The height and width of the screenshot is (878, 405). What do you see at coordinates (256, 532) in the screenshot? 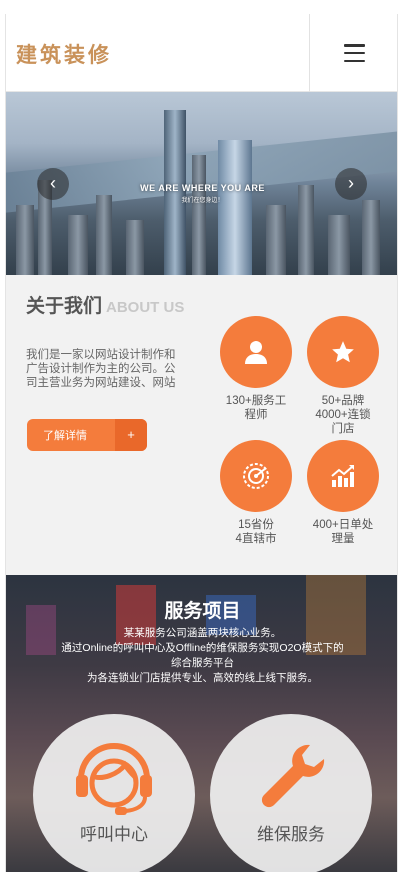
I see `stat-text: 15省份 4直辖市` at bounding box center [256, 532].